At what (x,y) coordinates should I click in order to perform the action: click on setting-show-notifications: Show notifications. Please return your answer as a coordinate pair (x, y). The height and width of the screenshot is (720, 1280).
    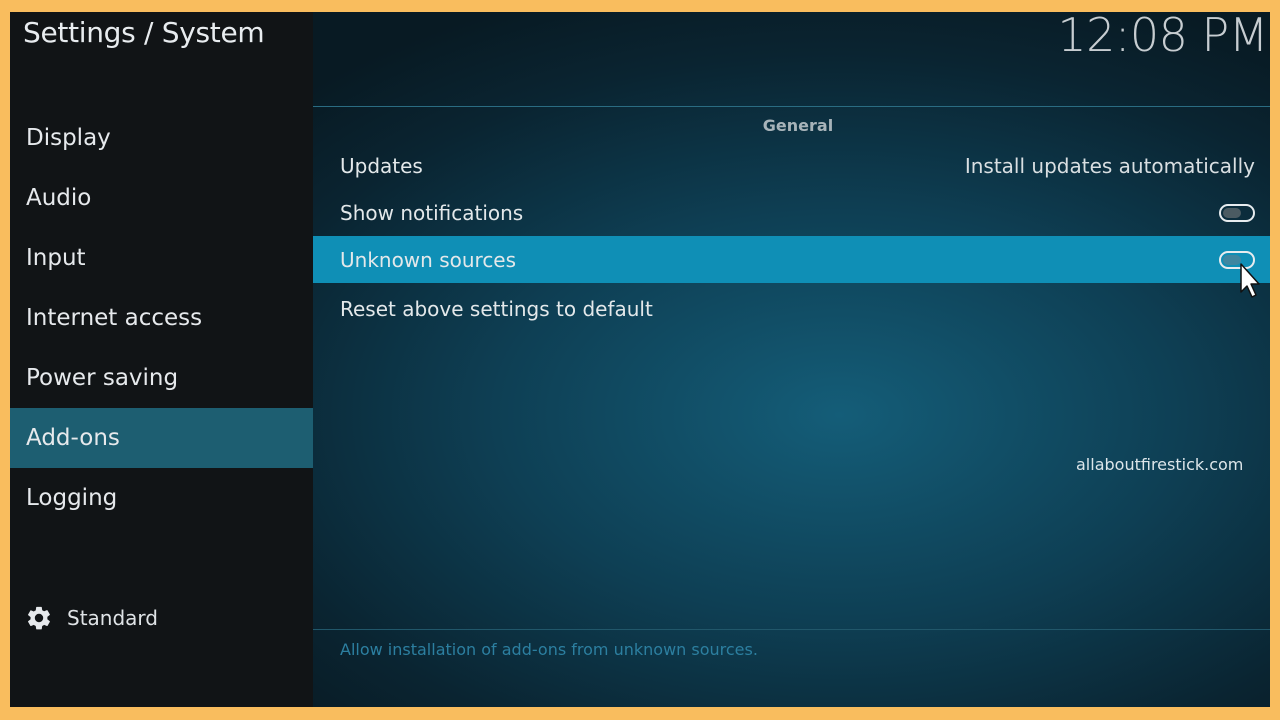
    Looking at the image, I should click on (791, 212).